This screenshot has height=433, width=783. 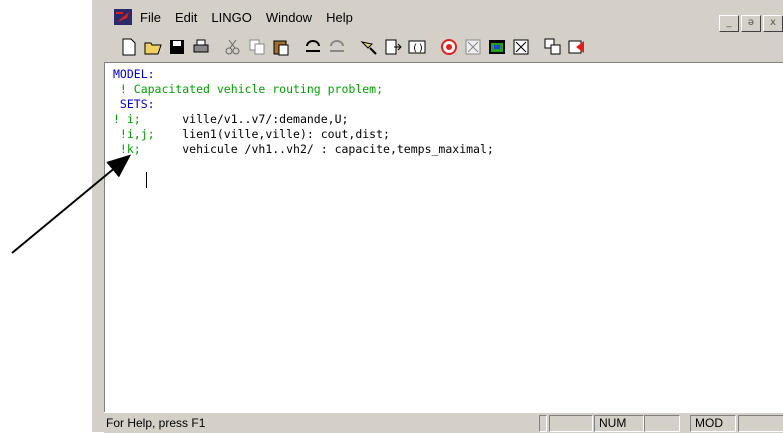 I want to click on minimize-button: _, so click(x=729, y=23).